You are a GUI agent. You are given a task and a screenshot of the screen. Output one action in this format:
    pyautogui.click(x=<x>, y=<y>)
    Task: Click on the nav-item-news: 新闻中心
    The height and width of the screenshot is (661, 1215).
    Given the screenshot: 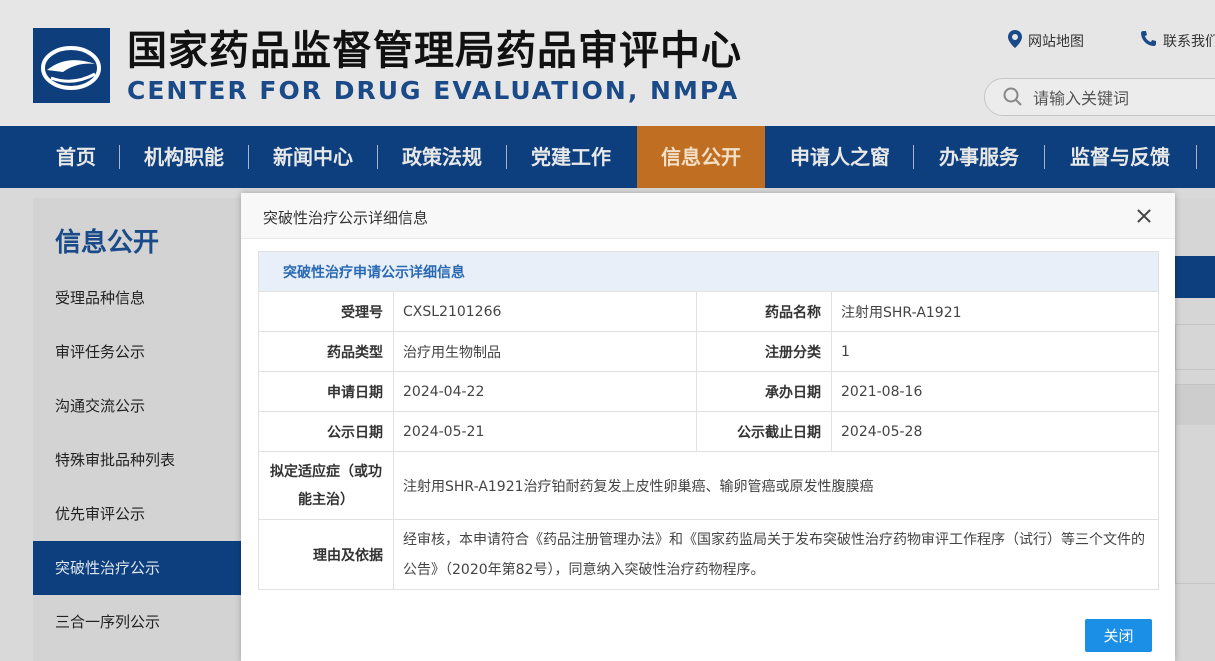 What is the action you would take?
    pyautogui.click(x=313, y=157)
    